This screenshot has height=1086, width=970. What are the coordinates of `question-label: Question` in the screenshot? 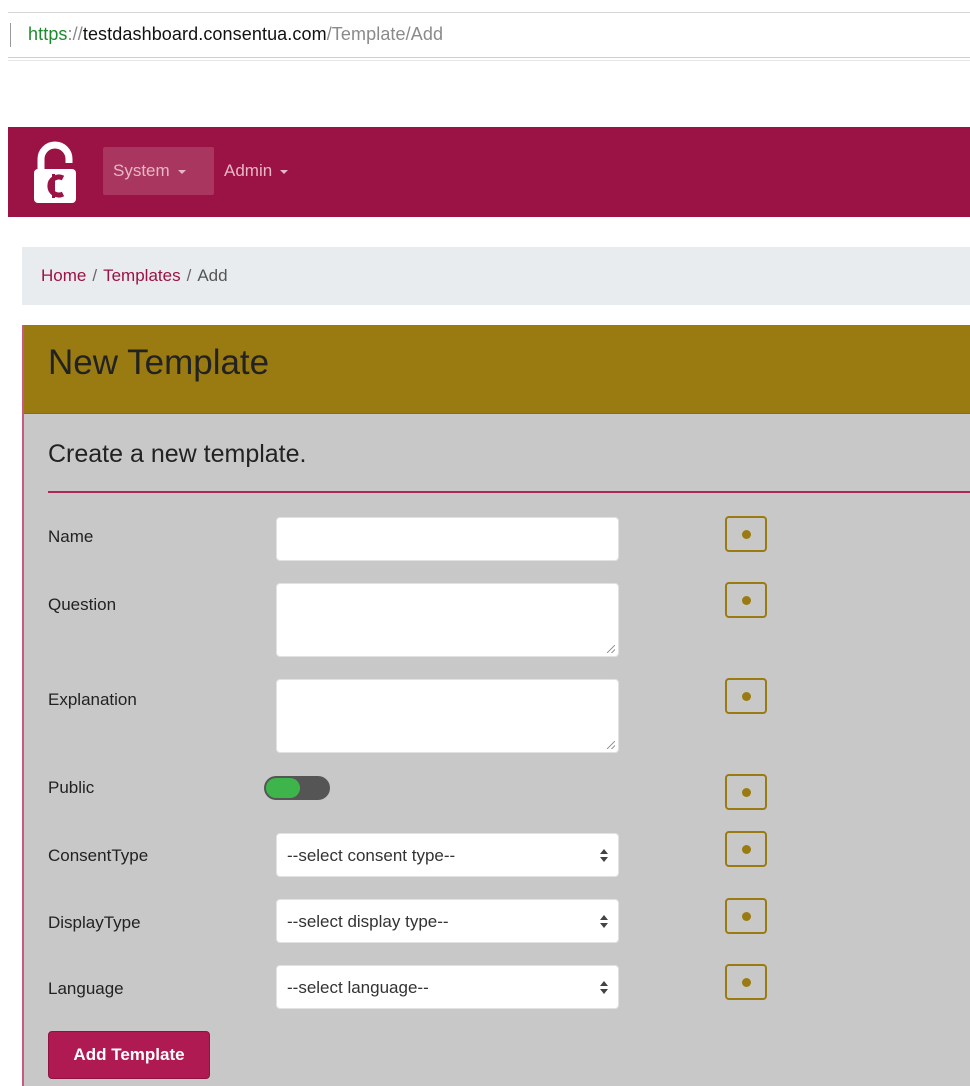 It's located at (82, 604).